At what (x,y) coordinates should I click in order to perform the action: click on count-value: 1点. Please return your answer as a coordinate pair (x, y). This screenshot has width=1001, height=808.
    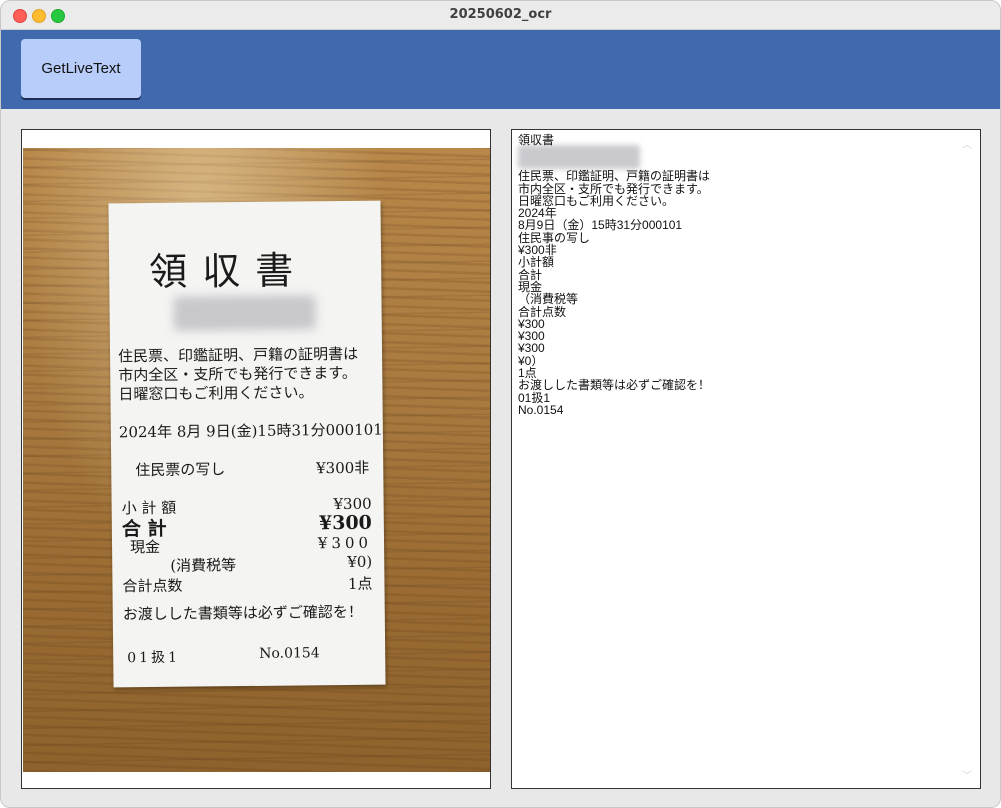
    Looking at the image, I should click on (360, 583).